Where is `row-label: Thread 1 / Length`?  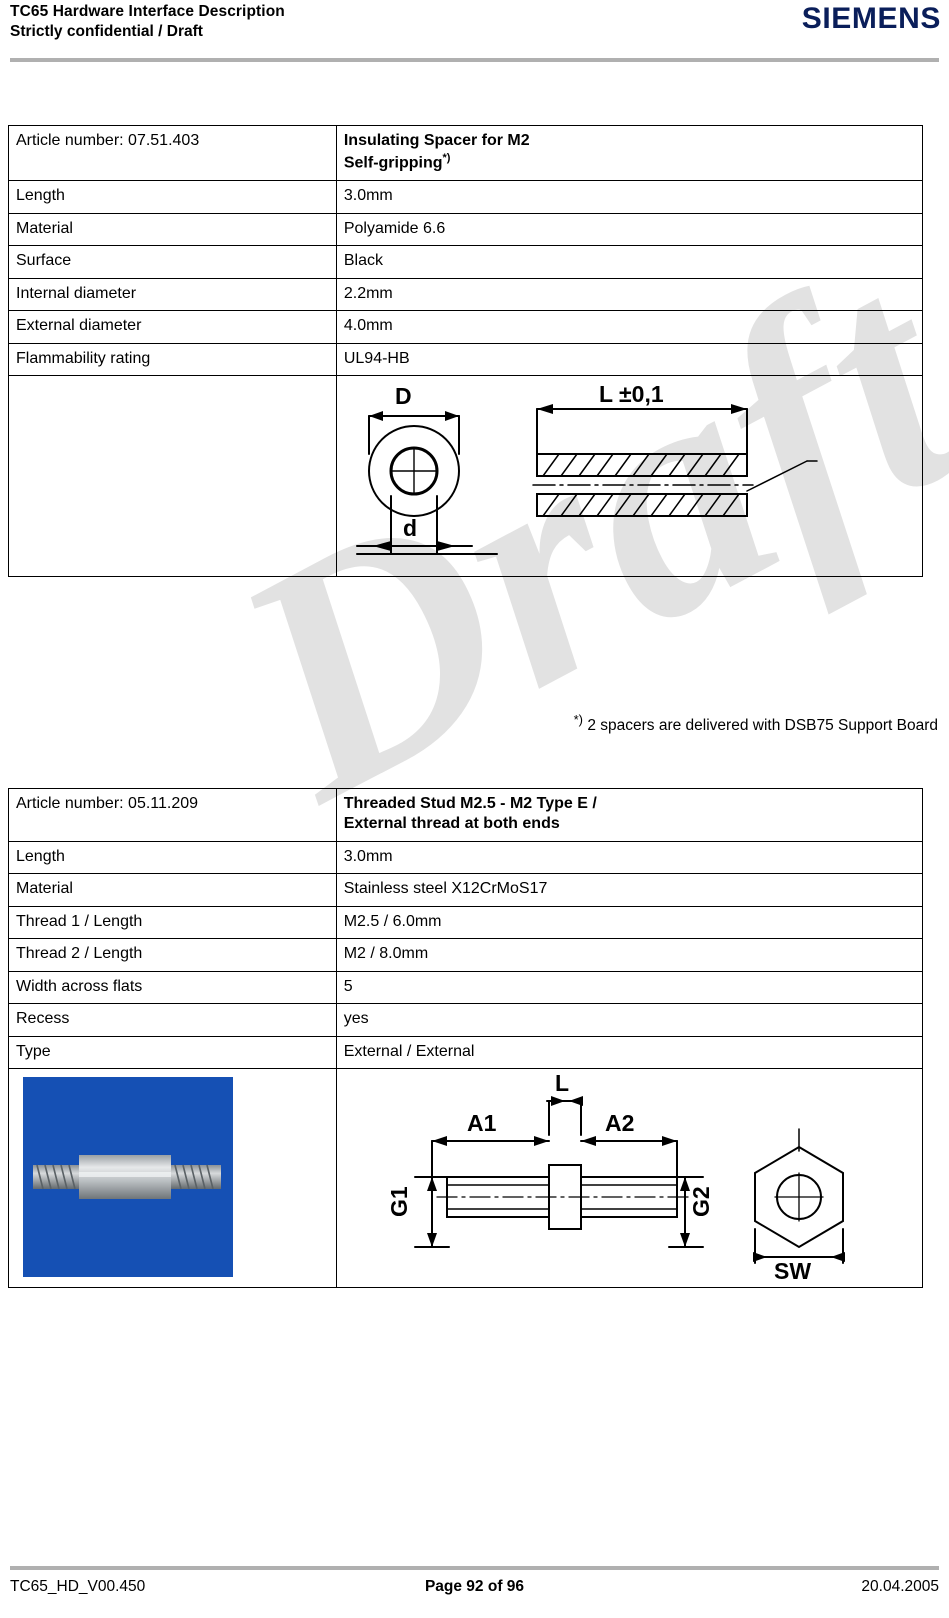 row-label: Thread 1 / Length is located at coordinates (172, 922).